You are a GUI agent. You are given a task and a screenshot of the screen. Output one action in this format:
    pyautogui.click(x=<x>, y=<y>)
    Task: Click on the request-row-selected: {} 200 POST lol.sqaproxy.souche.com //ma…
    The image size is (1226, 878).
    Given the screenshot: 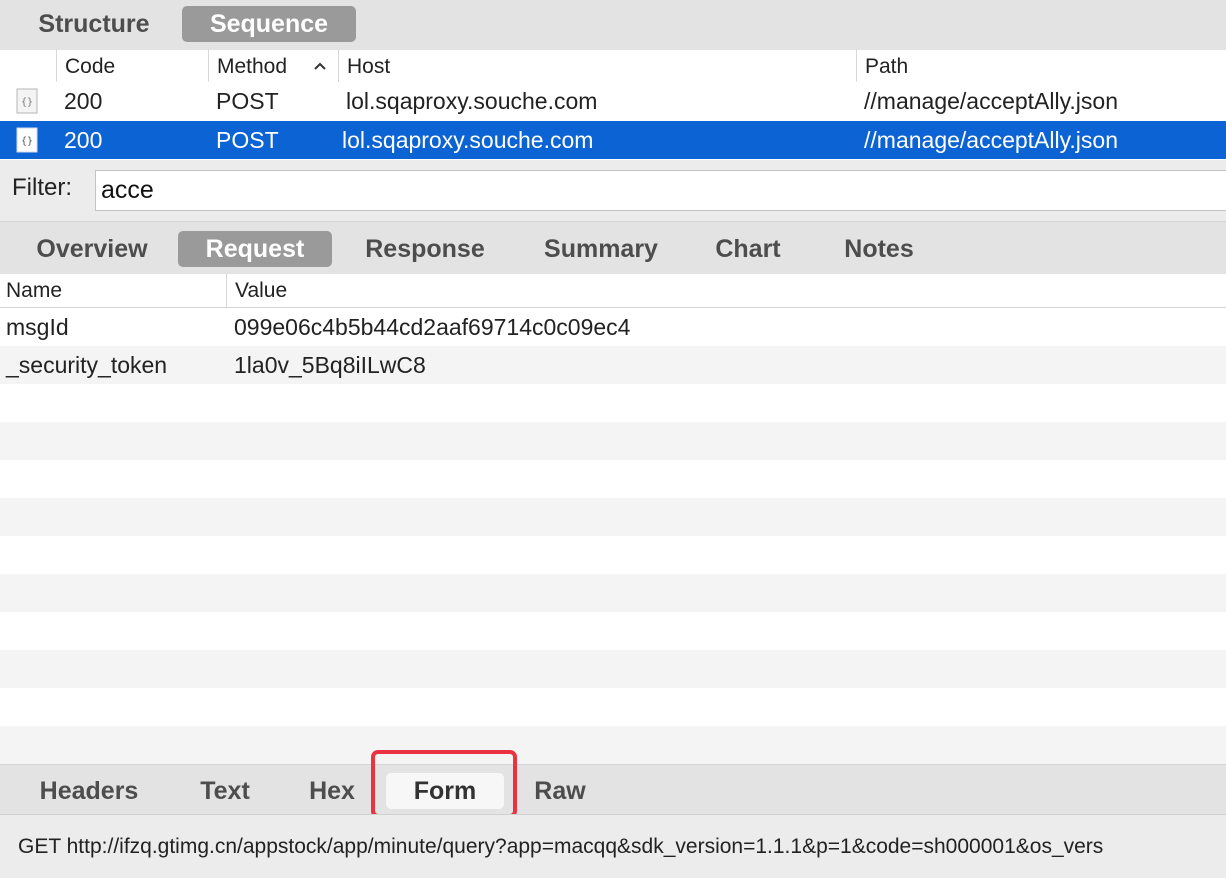 What is the action you would take?
    pyautogui.click(x=613, y=140)
    